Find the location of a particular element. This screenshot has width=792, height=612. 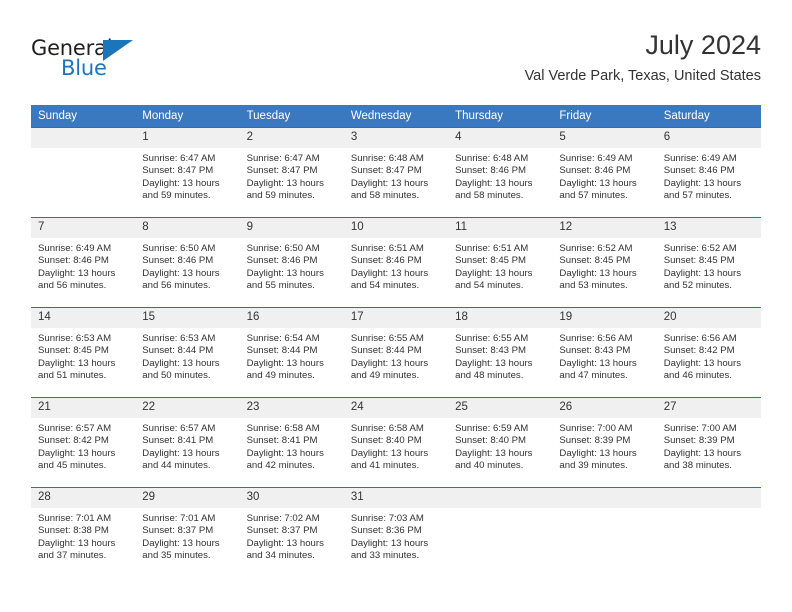

sunset-time: Sunset: 8:41 PM is located at coordinates (178, 441).